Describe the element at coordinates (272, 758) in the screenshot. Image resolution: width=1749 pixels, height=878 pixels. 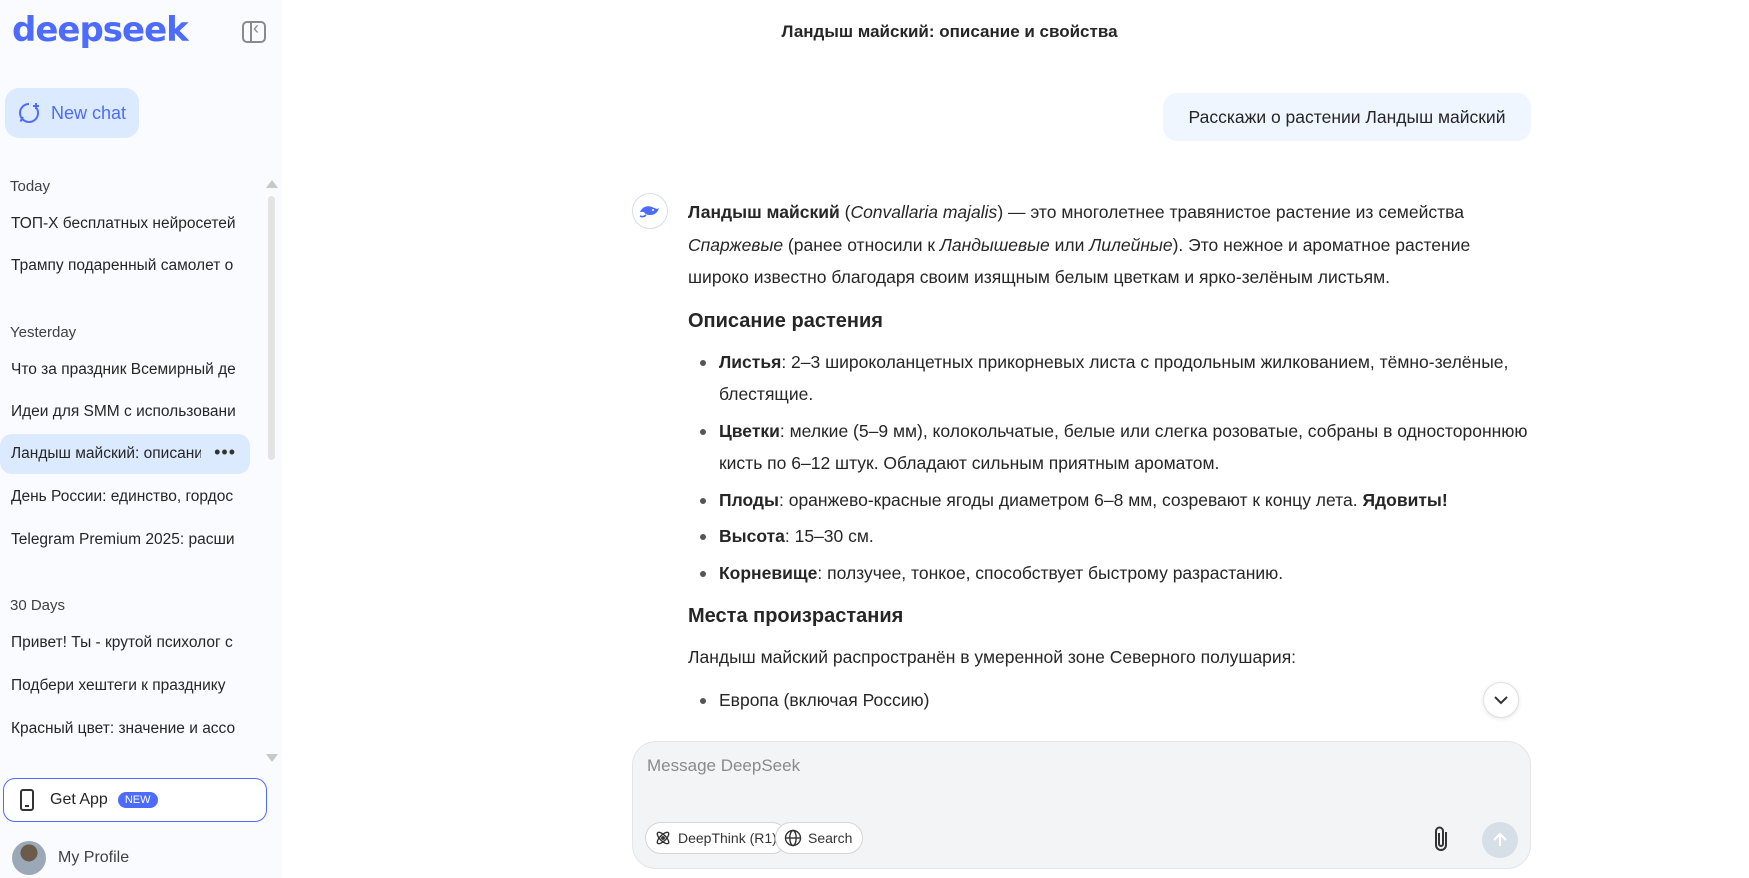
I see `scroll-down-arrow-icon` at that location.